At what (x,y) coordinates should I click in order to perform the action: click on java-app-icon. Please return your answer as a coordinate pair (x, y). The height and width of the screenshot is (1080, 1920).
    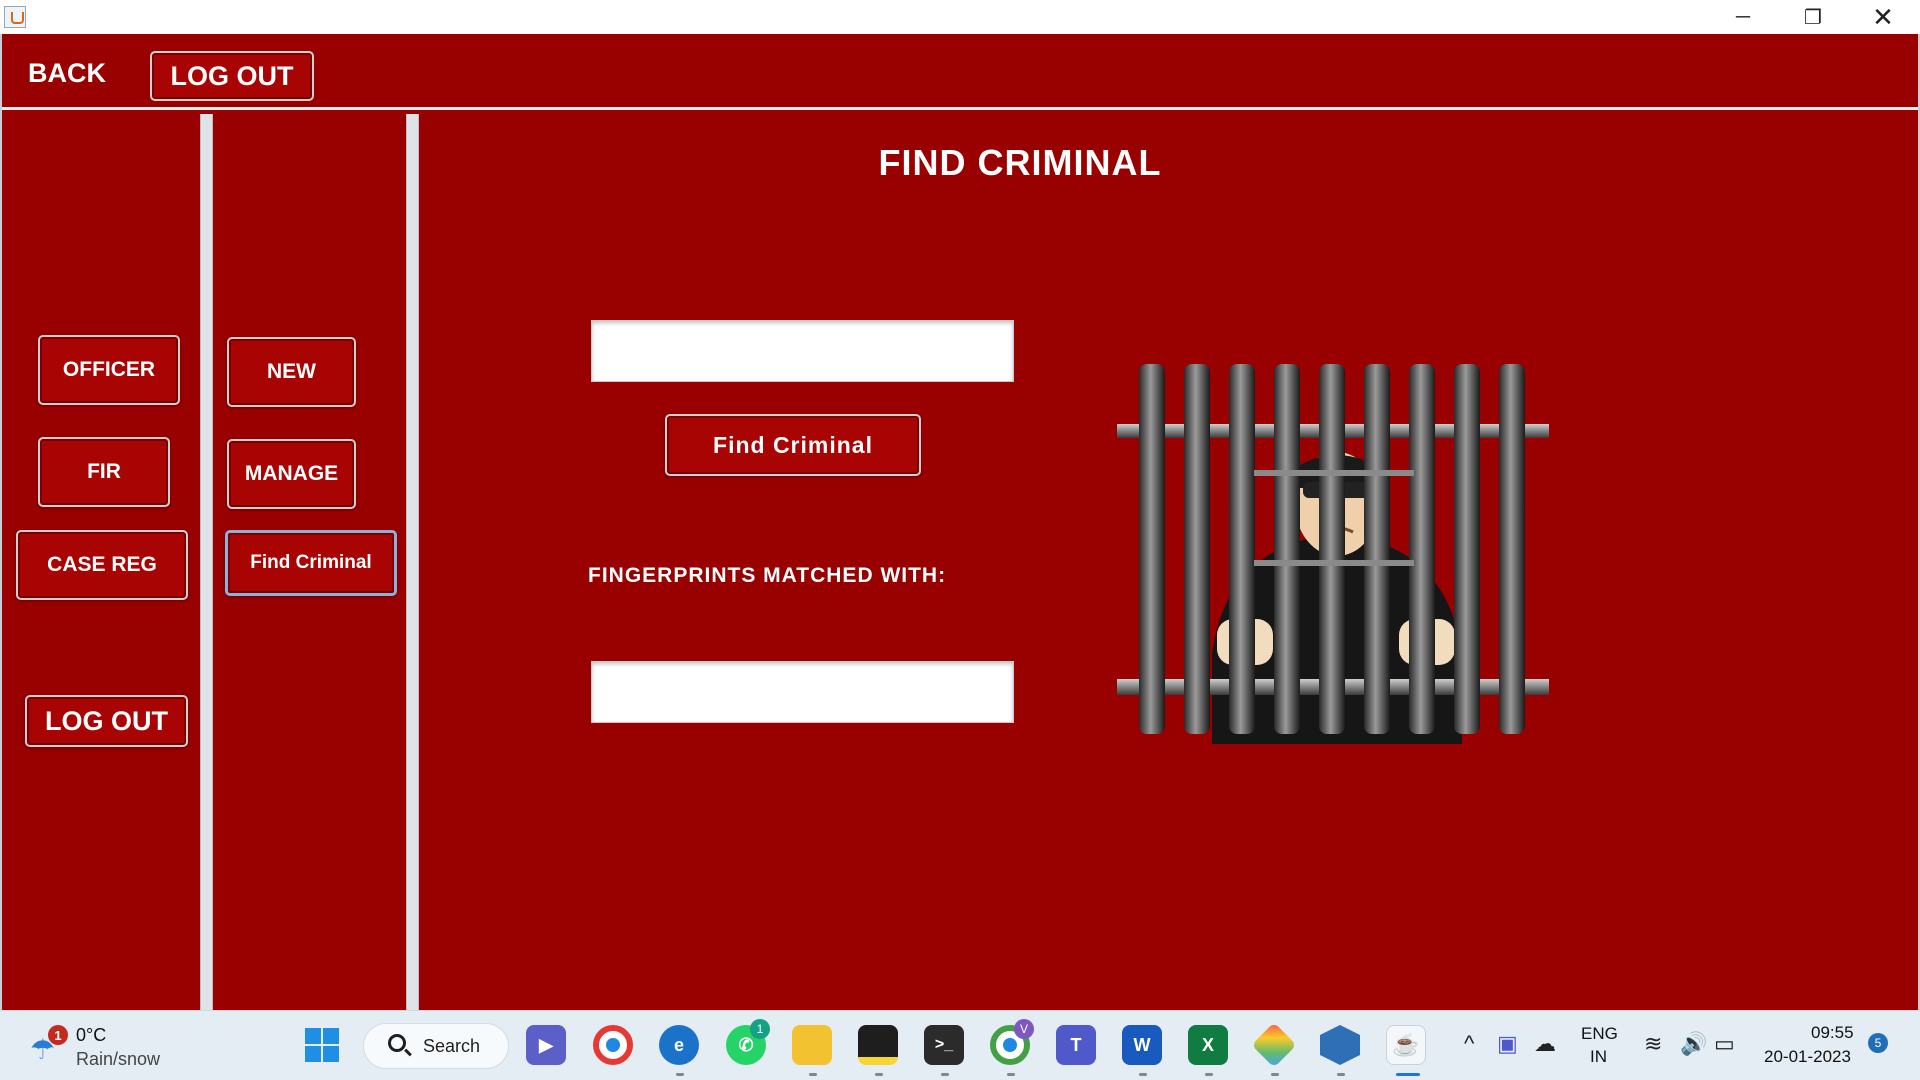
    Looking at the image, I should click on (15, 17).